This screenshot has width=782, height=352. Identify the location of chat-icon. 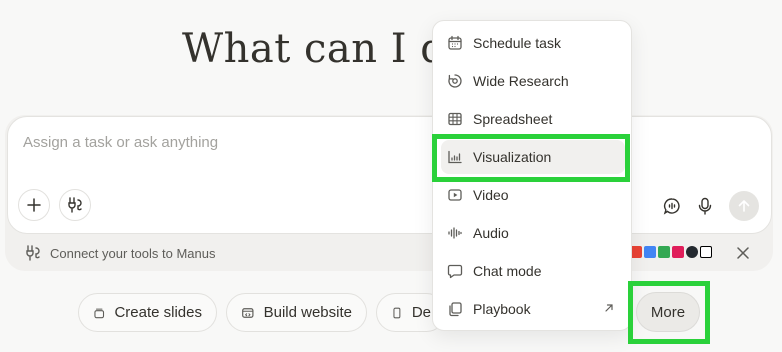
(455, 271).